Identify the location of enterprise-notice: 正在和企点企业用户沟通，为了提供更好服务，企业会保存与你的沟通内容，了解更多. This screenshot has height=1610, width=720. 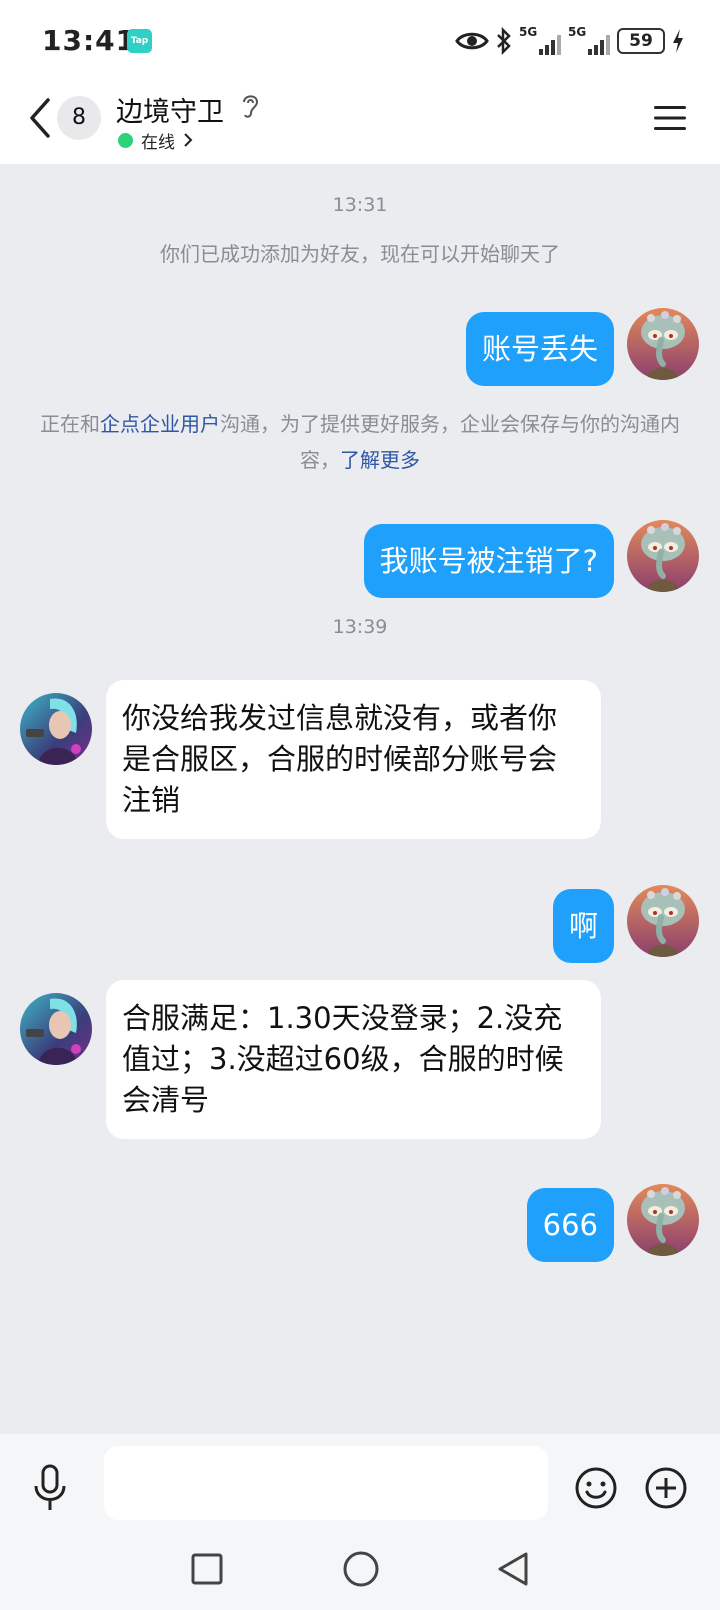
(360, 442).